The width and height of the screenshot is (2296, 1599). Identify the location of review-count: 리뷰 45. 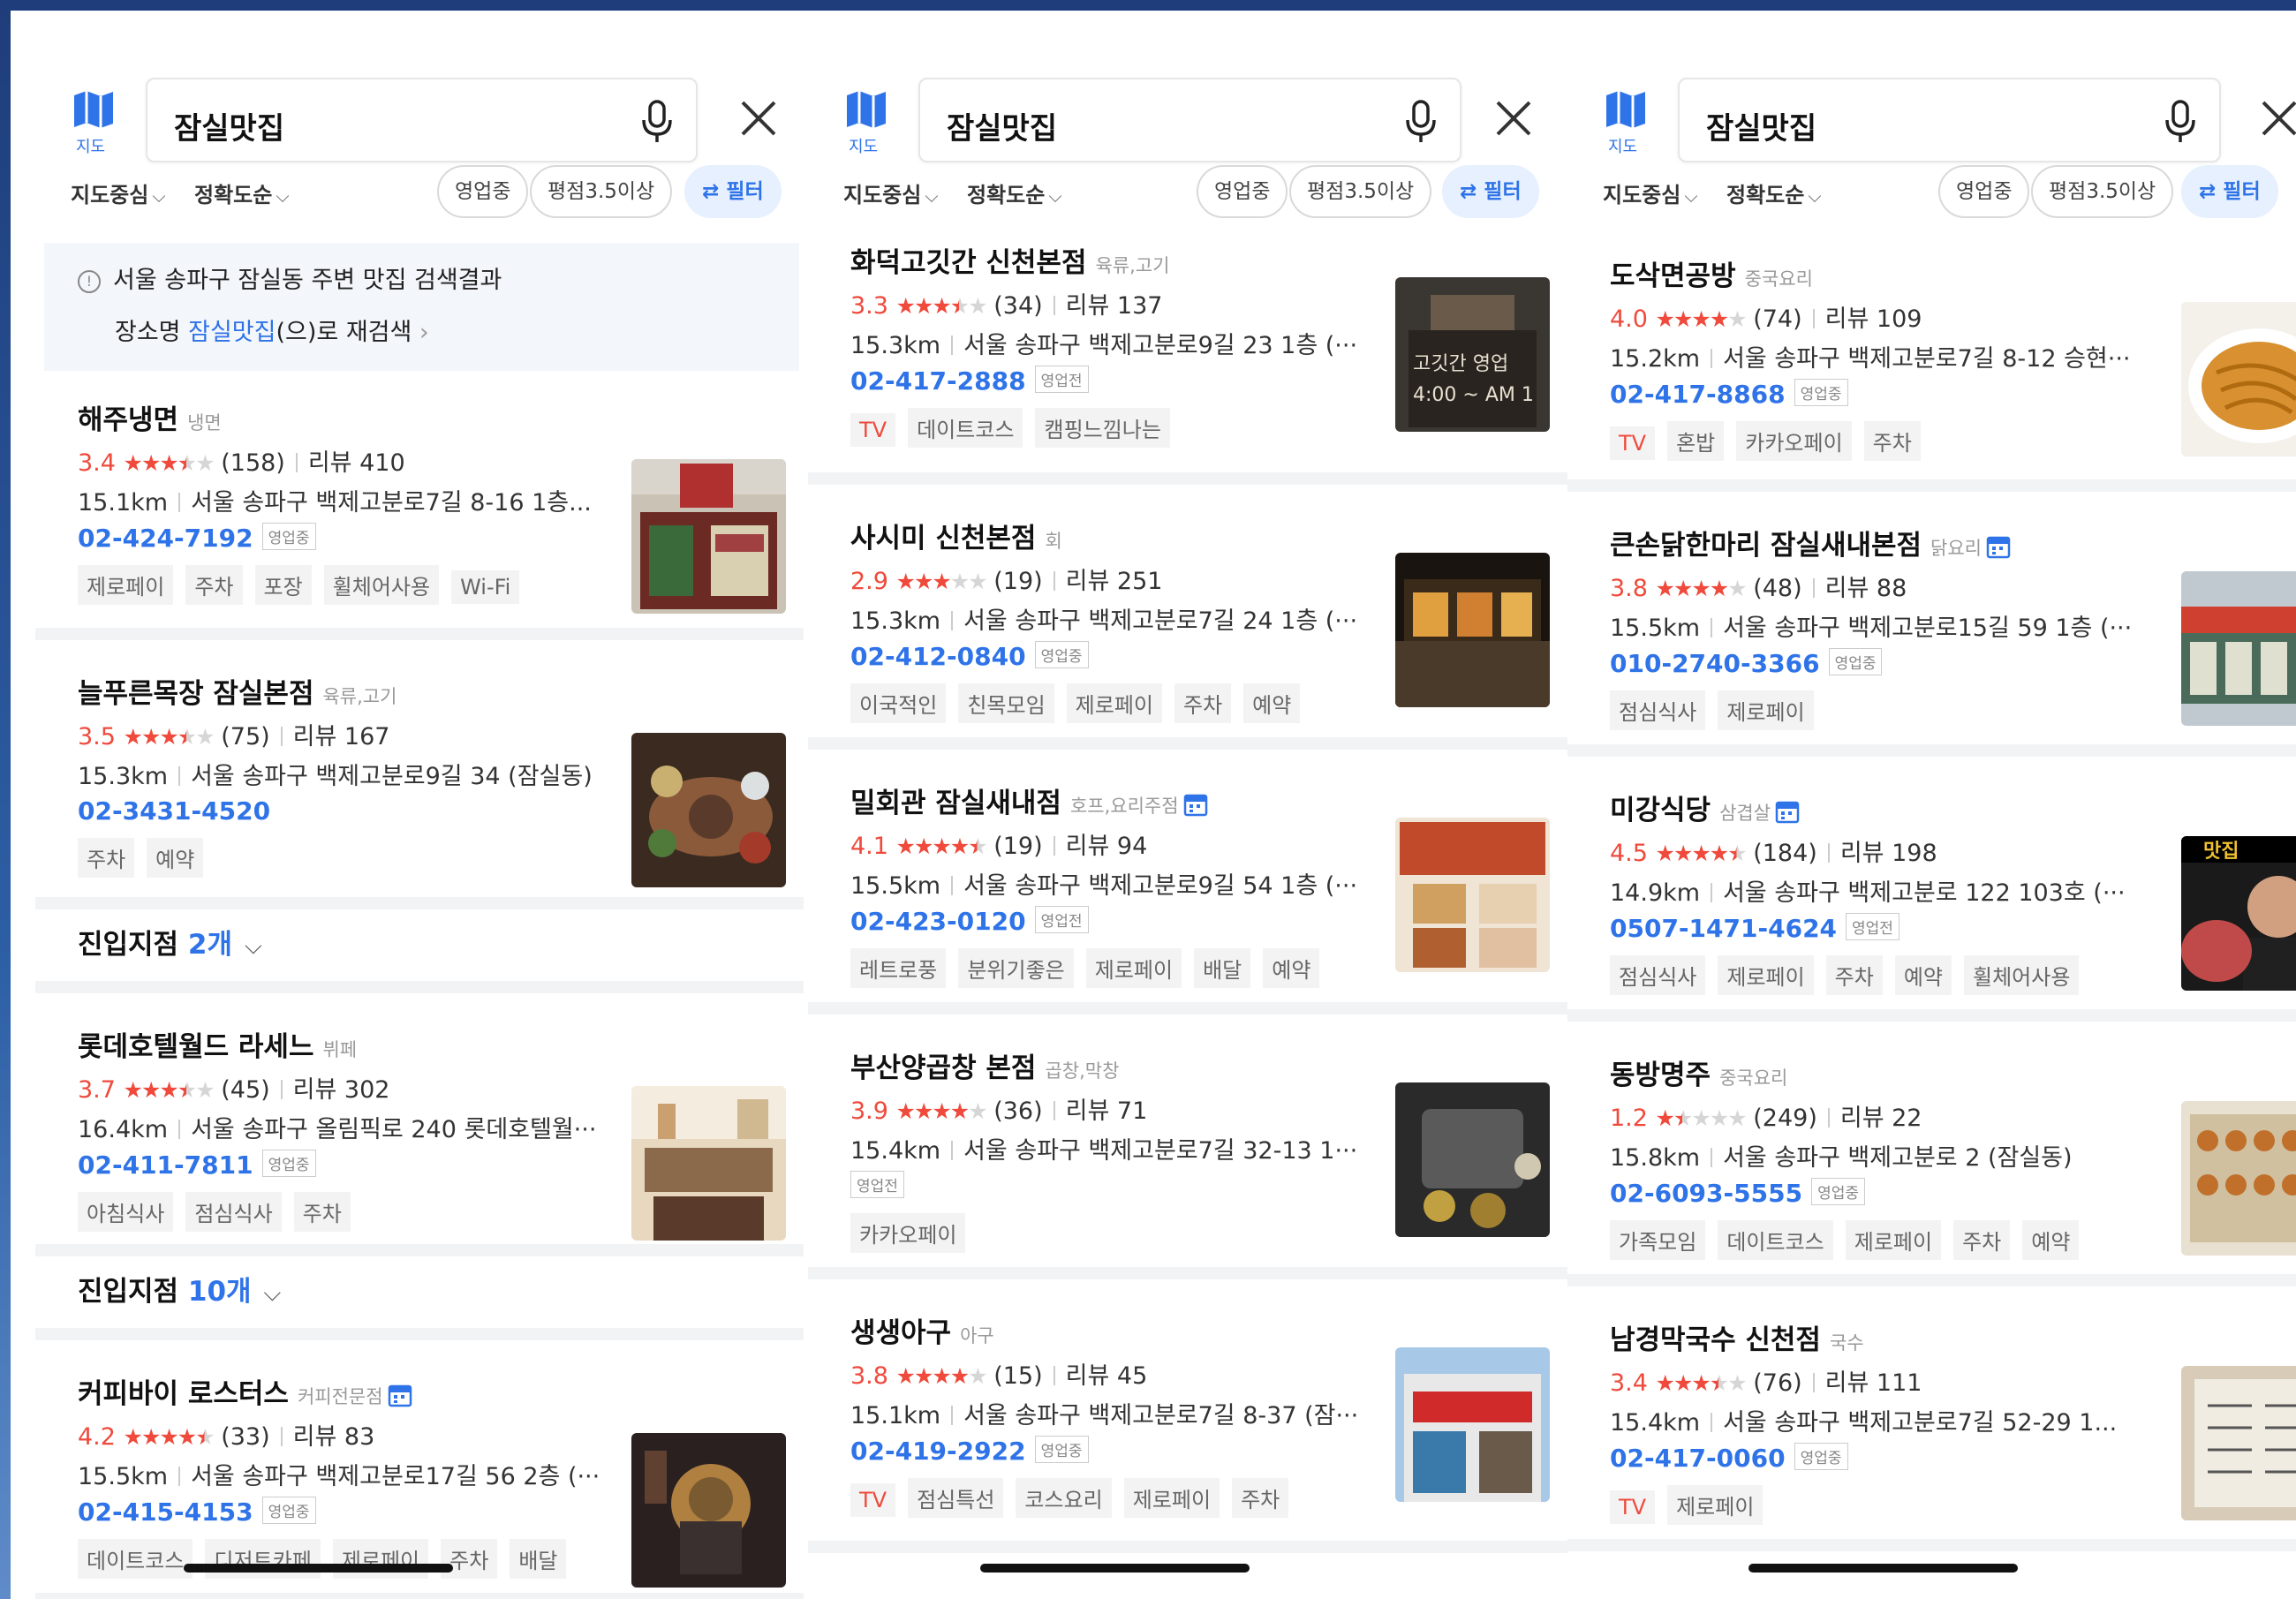
(1107, 1376).